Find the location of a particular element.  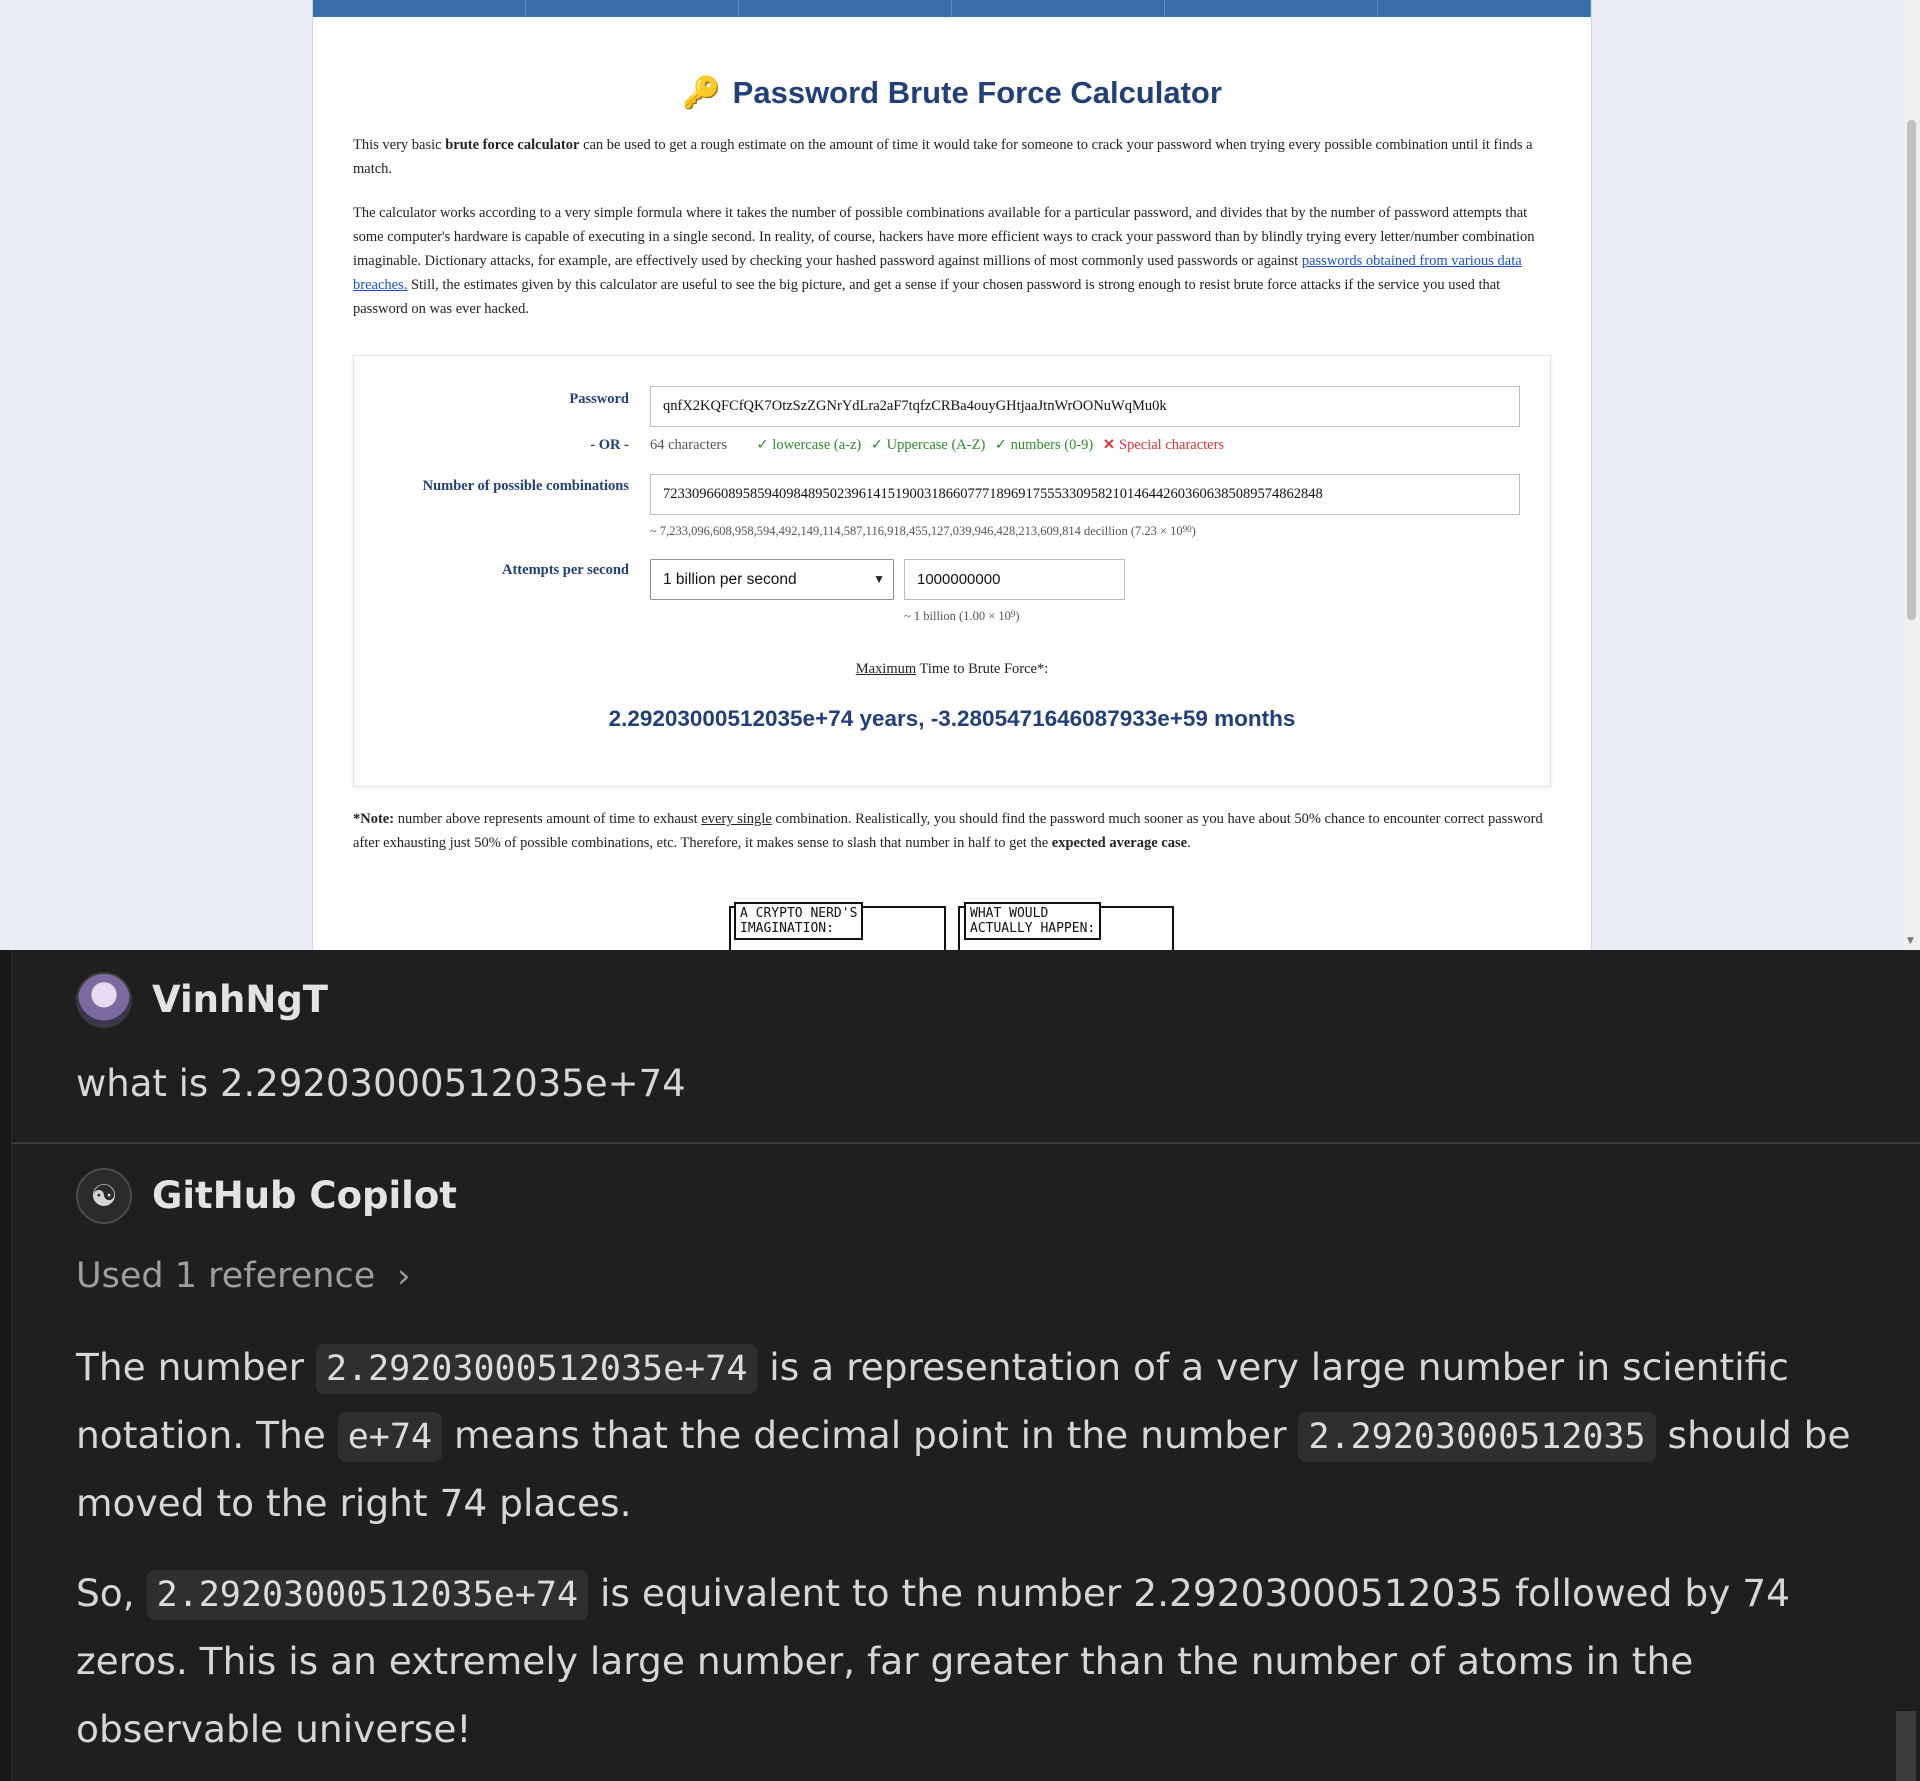

attempts-select: 1 billion per second ▼ is located at coordinates (772, 579).